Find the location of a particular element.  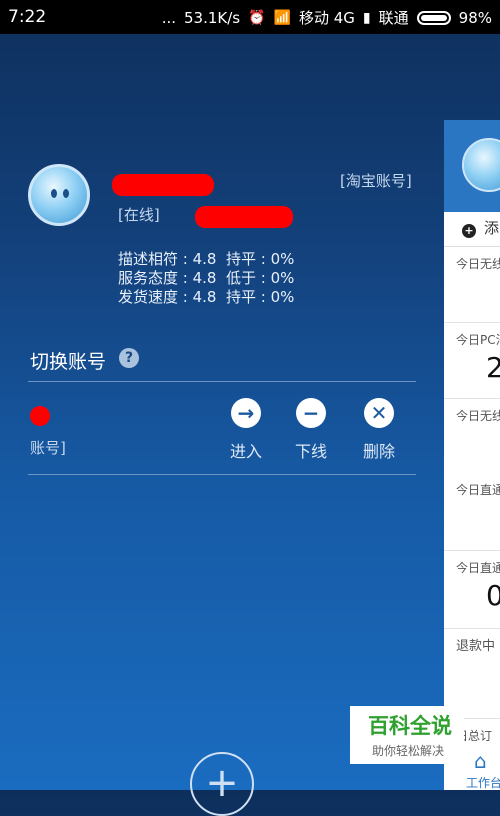

alarm-icon: ⏰ is located at coordinates (257, 17).